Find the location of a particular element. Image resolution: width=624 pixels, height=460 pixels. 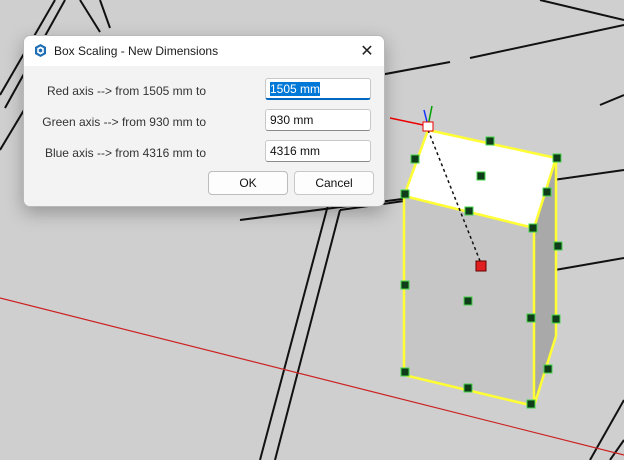

ok-button: OK is located at coordinates (248, 183).